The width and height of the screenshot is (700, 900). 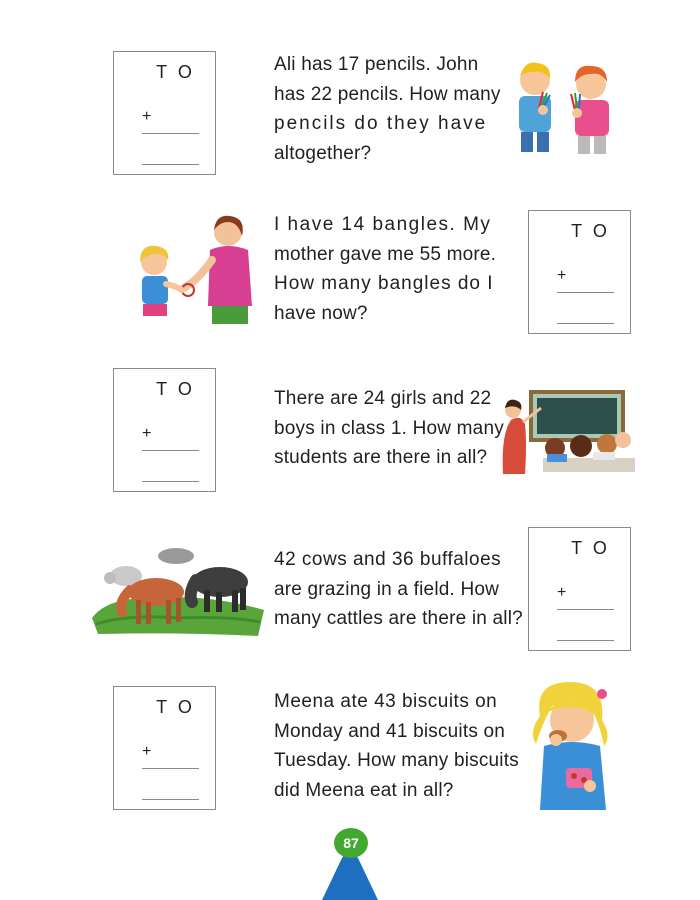 I want to click on text-line: Monday and 41 biscuits on, so click(x=390, y=731).